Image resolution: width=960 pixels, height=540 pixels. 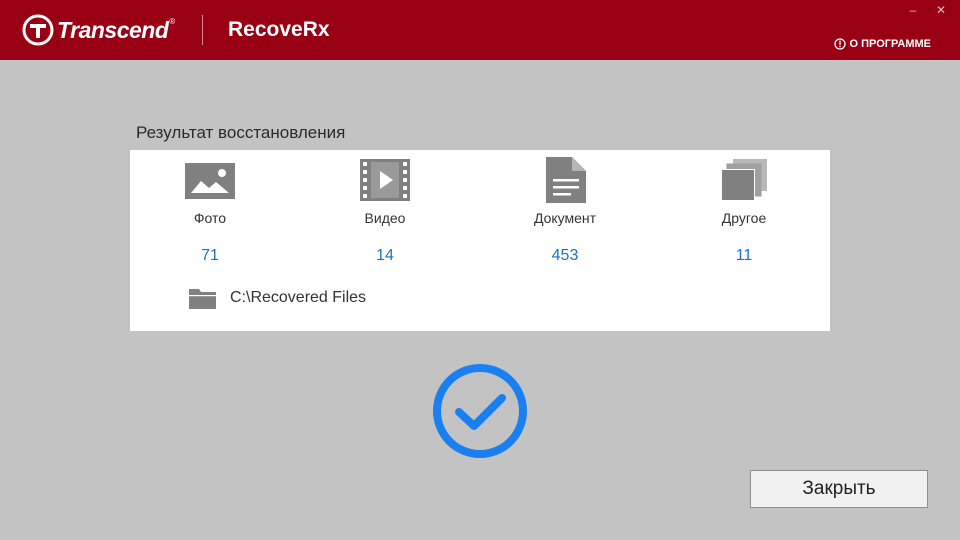 I want to click on folder-icon, so click(x=202, y=299).